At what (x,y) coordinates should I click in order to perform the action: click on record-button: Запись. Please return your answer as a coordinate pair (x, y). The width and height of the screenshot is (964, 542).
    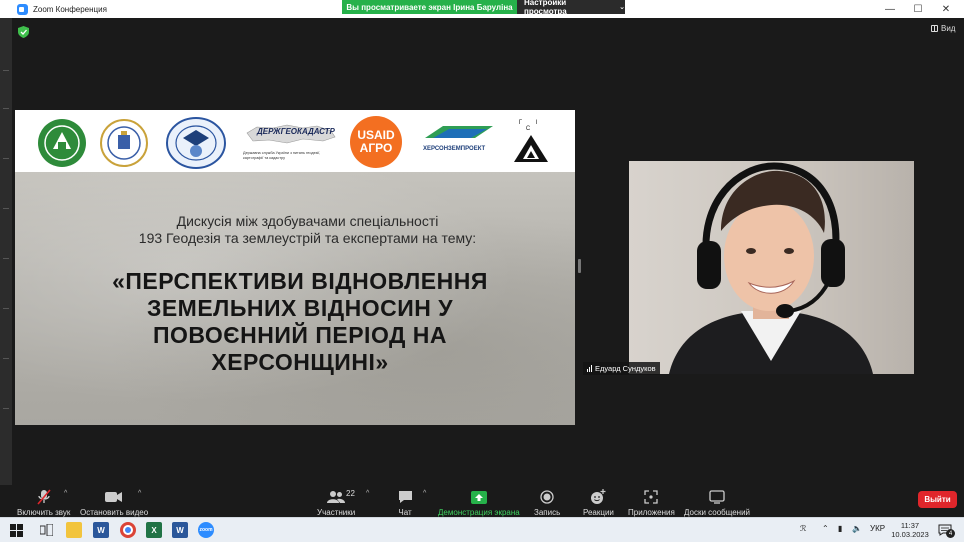
    Looking at the image, I should click on (547, 502).